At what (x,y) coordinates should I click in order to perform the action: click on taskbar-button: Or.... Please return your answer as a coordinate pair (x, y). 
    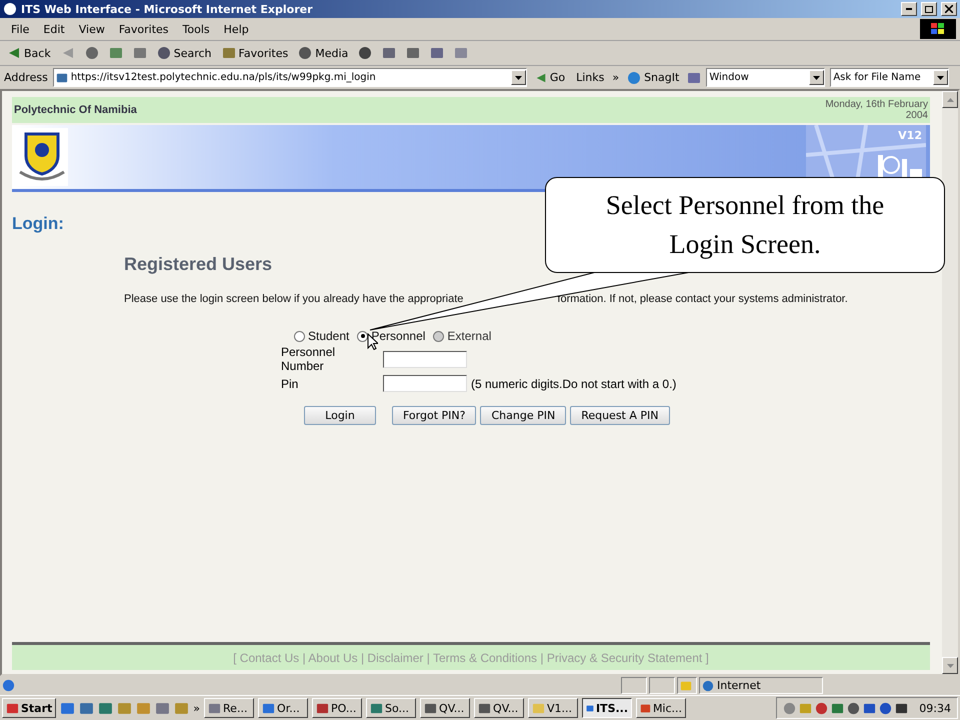
    Looking at the image, I should click on (283, 708).